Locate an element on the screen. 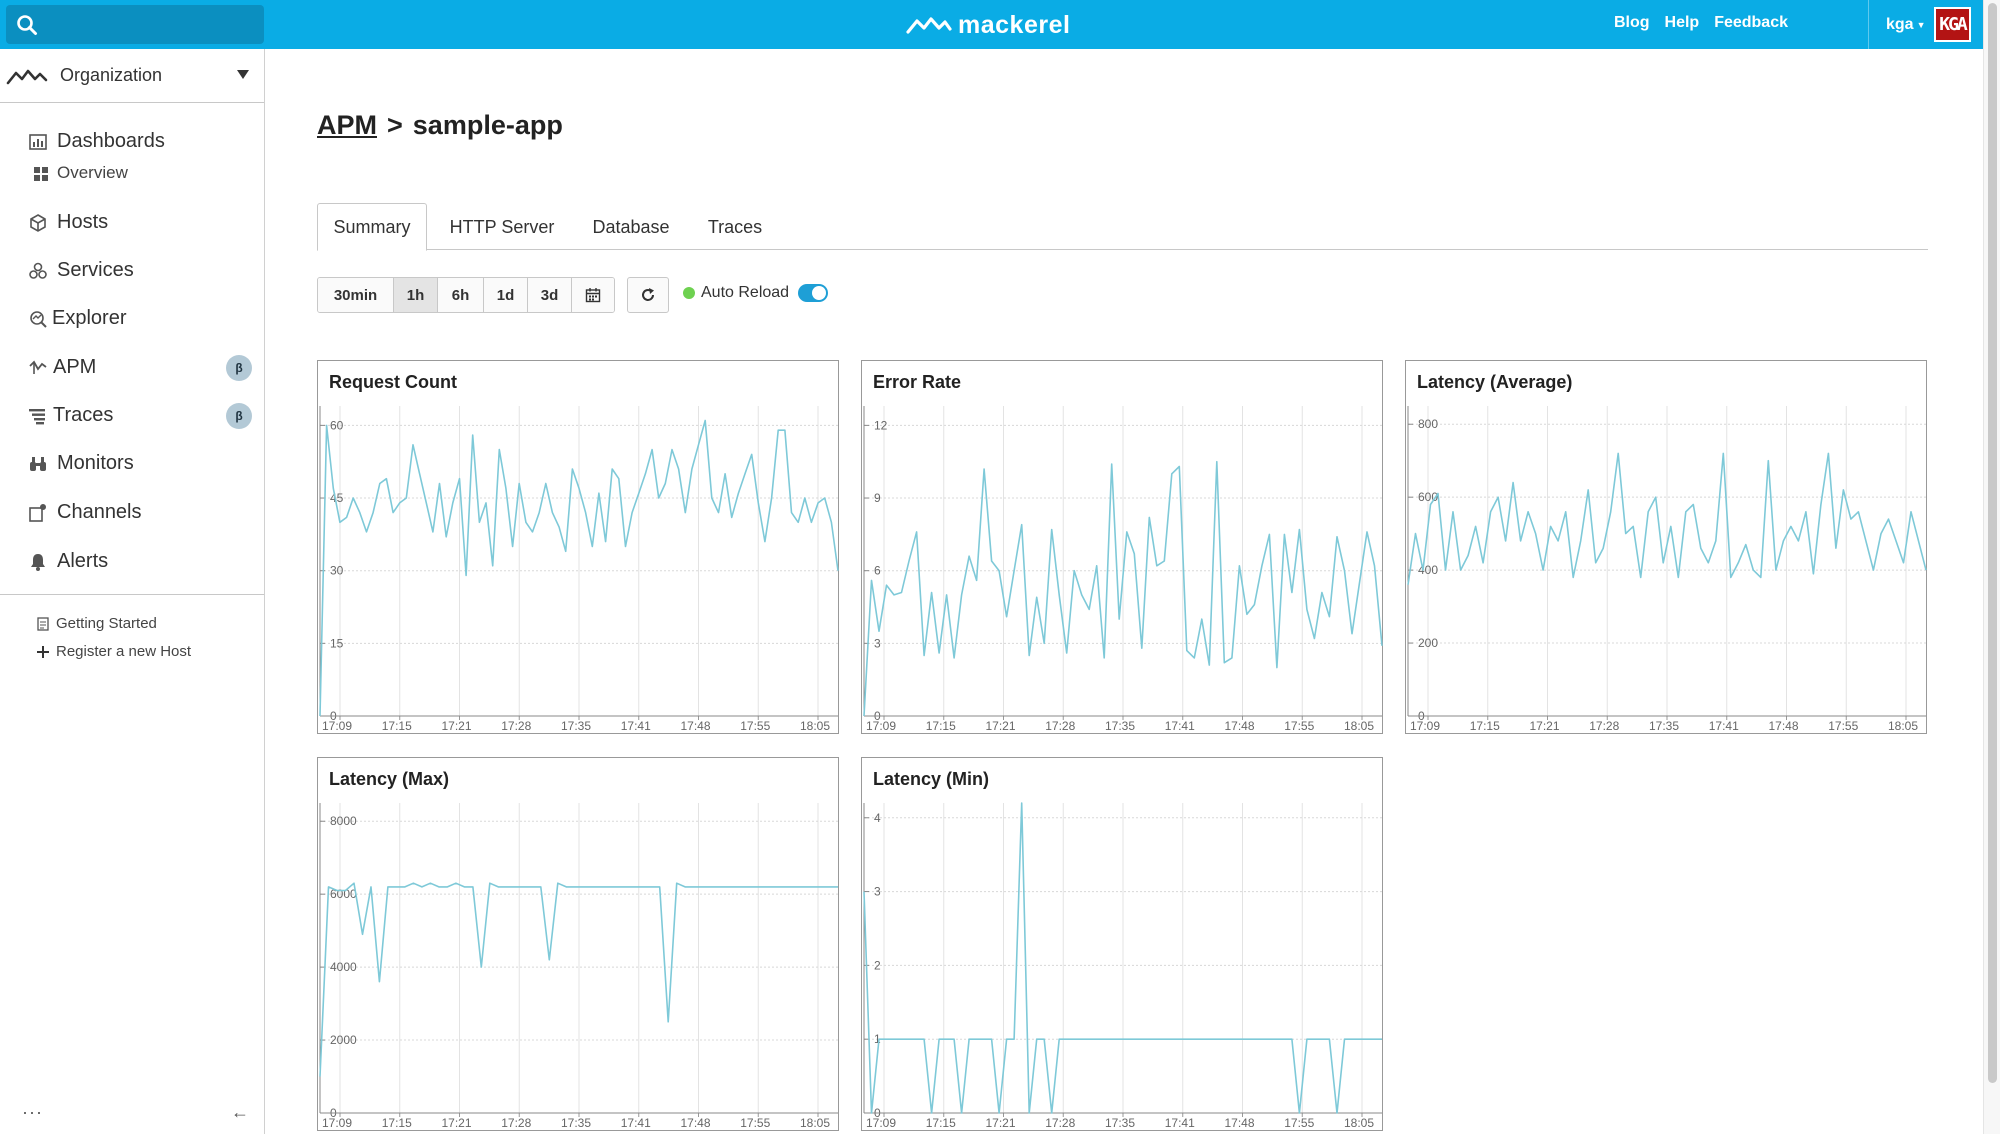  register-host-label: Register a new Host is located at coordinates (124, 651).